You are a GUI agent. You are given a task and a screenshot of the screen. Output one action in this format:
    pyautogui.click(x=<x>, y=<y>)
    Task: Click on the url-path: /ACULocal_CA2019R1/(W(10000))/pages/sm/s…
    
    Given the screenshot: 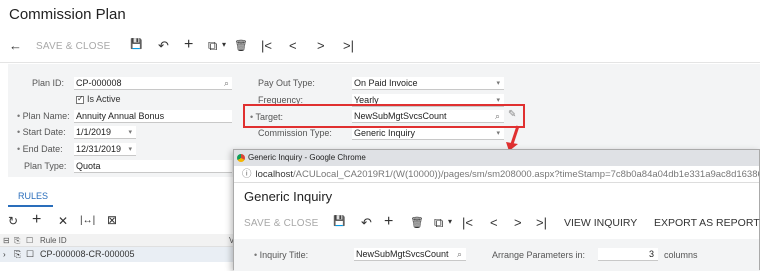 What is the action you would take?
    pyautogui.click(x=526, y=174)
    